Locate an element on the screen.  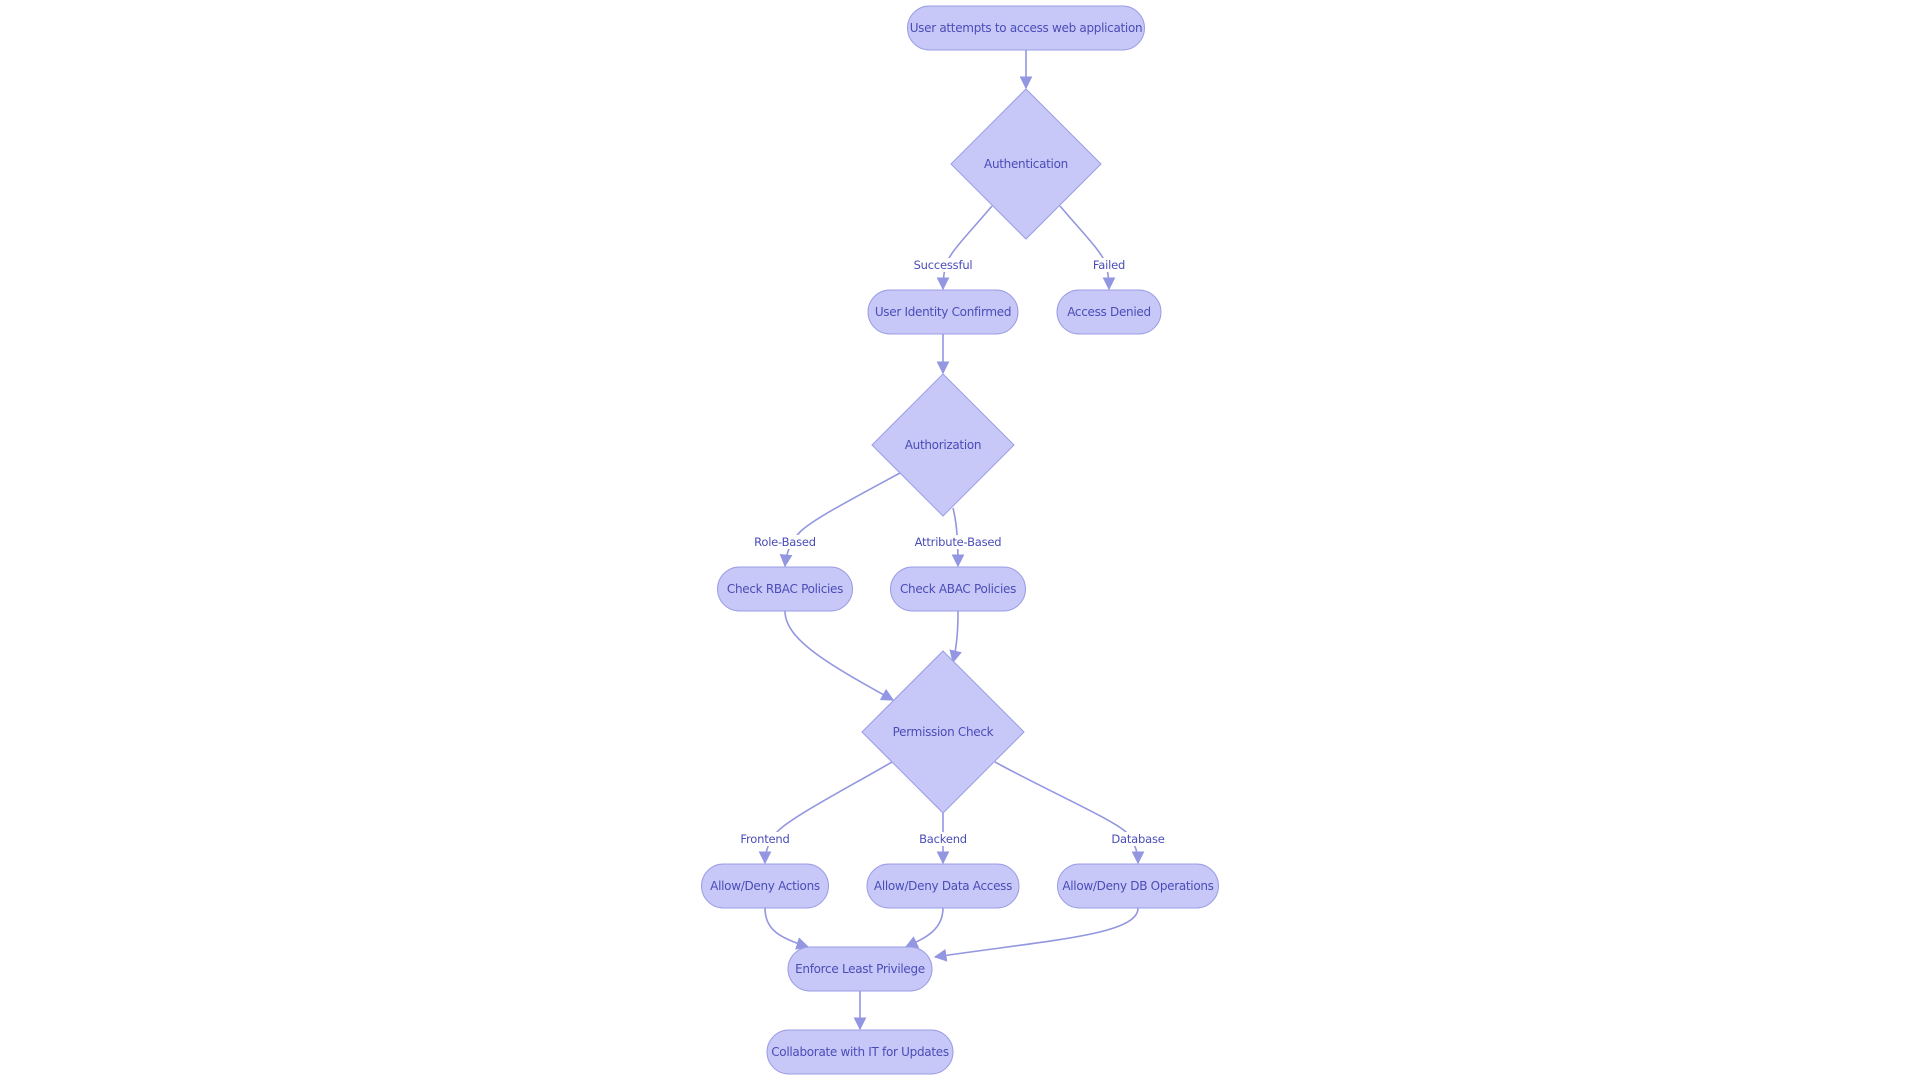
edge-label-text: Attribute-Based is located at coordinates (958, 542).